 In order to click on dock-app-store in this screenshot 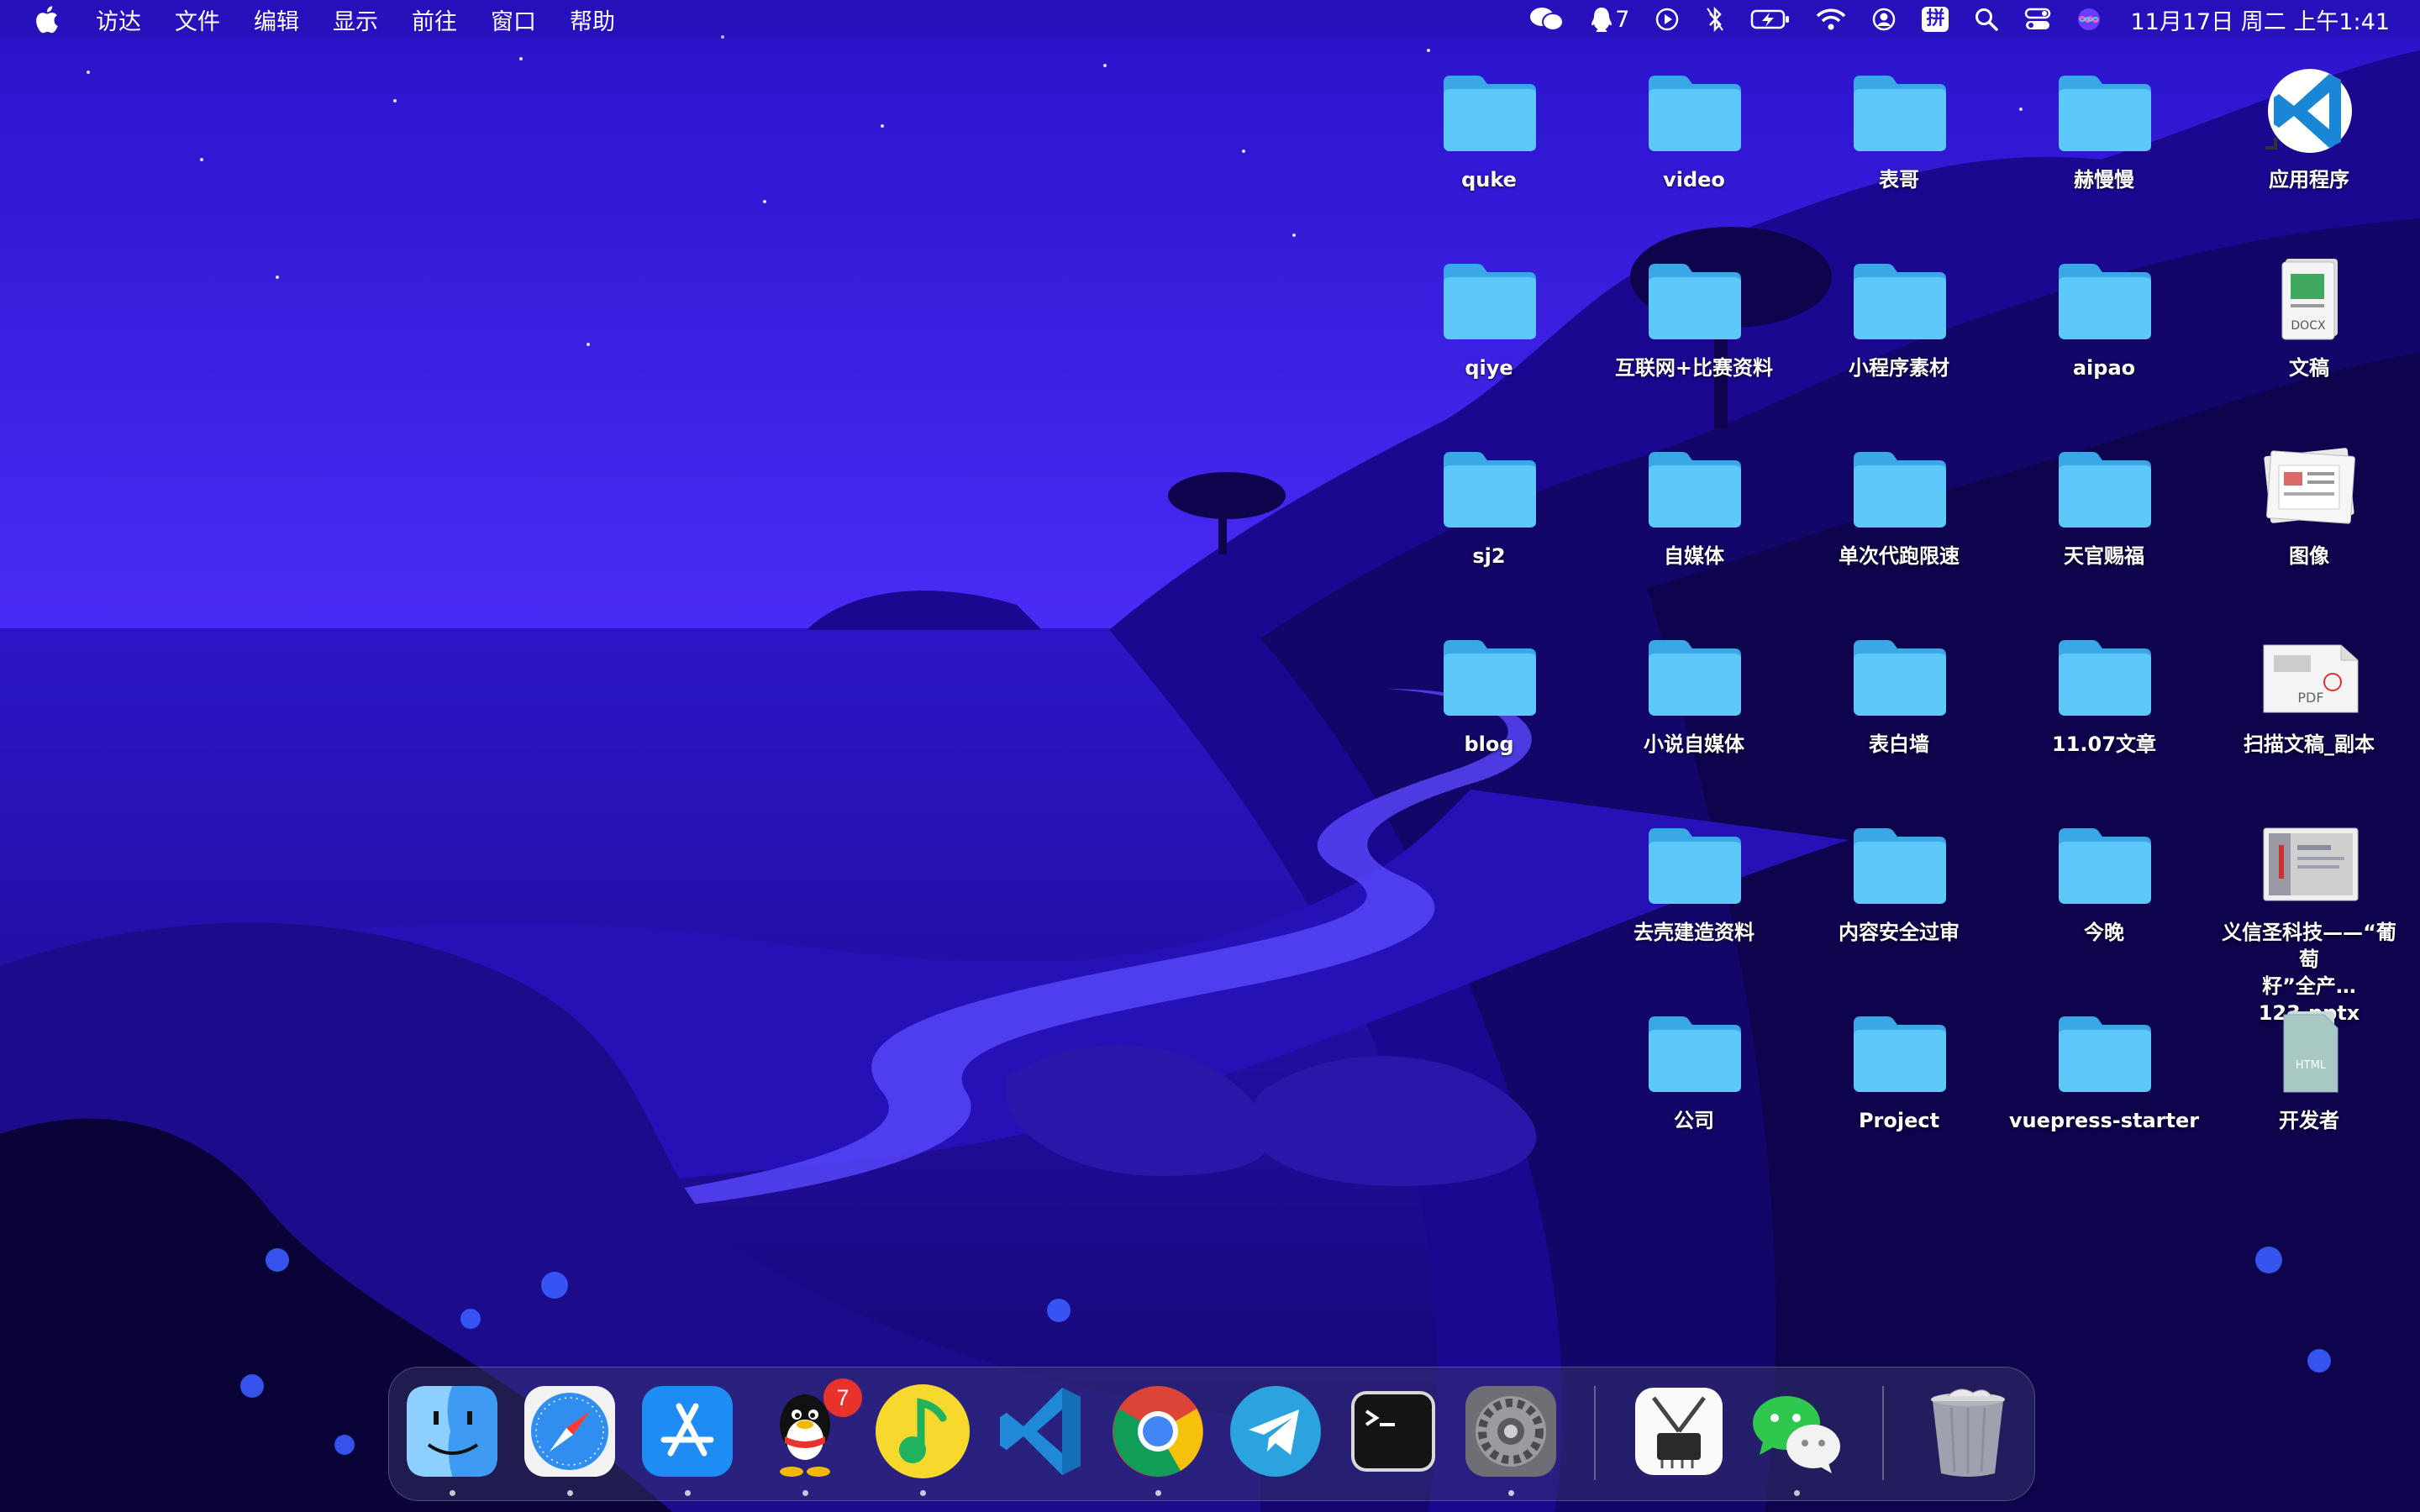, I will do `click(688, 1431)`.